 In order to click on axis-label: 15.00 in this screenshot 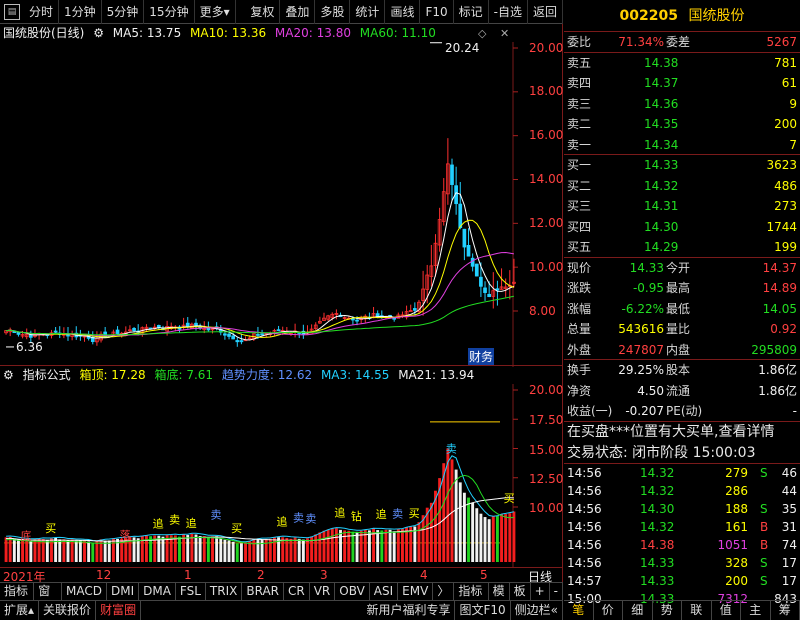, I will do `click(546, 450)`.